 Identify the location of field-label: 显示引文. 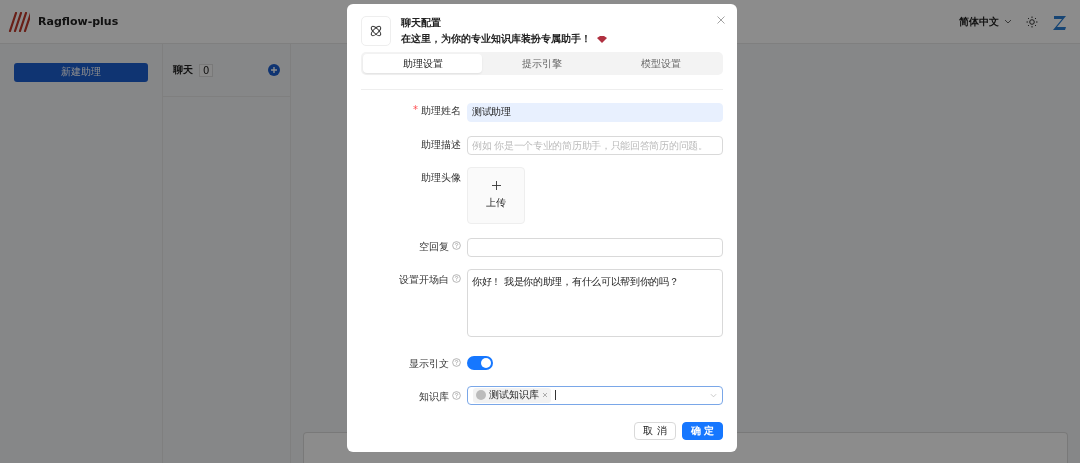
(429, 363).